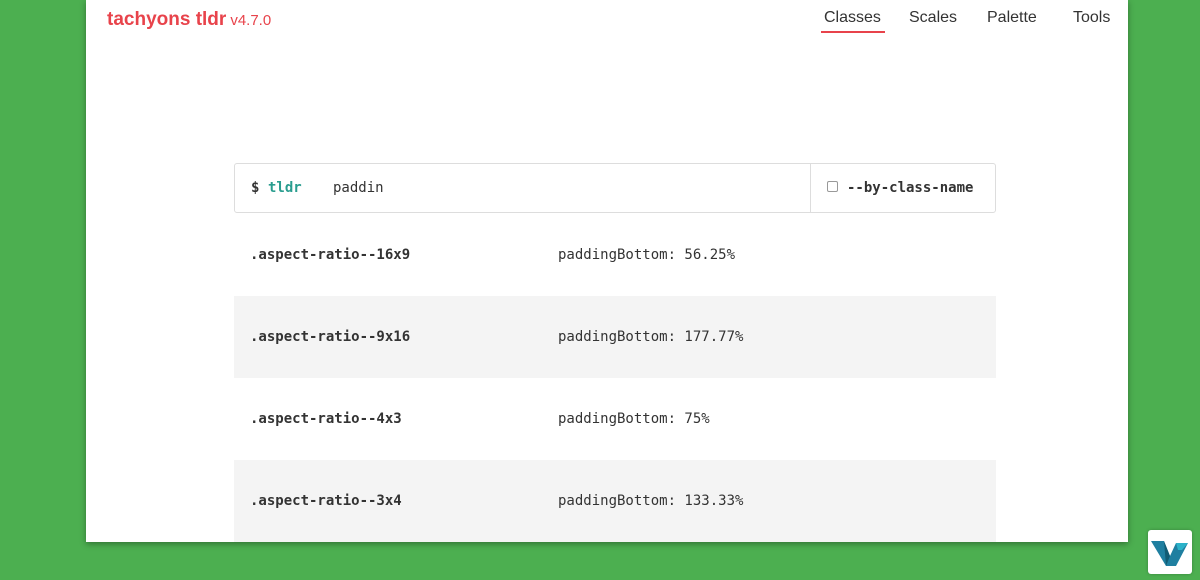 The image size is (1200, 580). Describe the element at coordinates (647, 255) in the screenshot. I see `declaration: paddingBottom: 56.25%` at that location.